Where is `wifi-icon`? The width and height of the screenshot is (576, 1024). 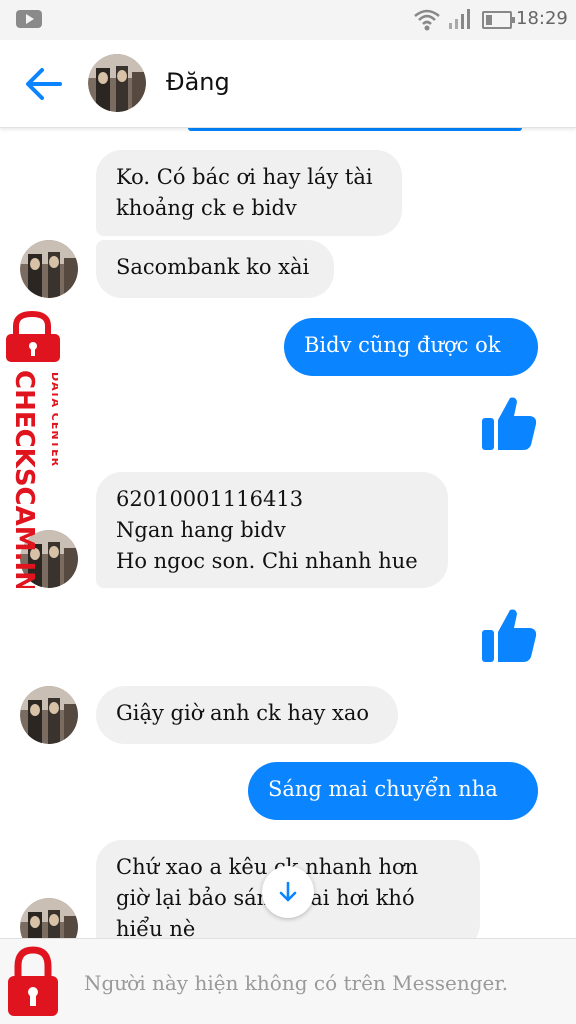 wifi-icon is located at coordinates (427, 20).